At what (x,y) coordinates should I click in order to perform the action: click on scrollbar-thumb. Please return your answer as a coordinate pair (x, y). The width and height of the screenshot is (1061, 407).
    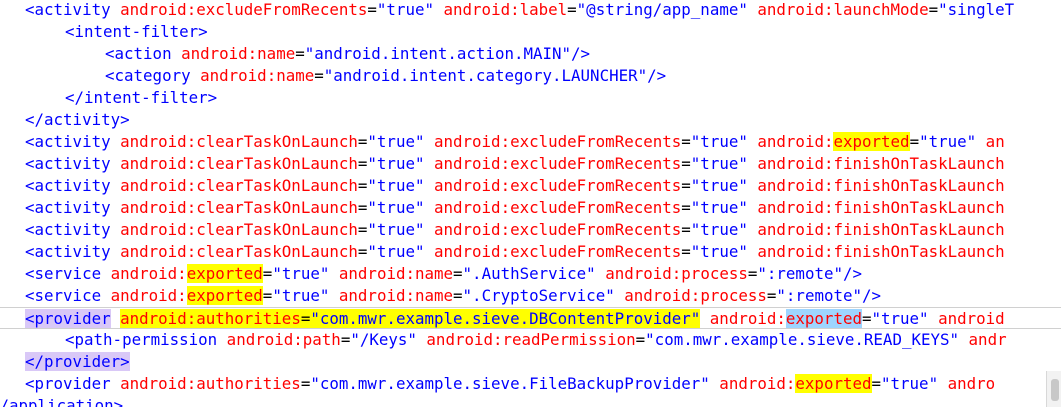
    Looking at the image, I should click on (1055, 390).